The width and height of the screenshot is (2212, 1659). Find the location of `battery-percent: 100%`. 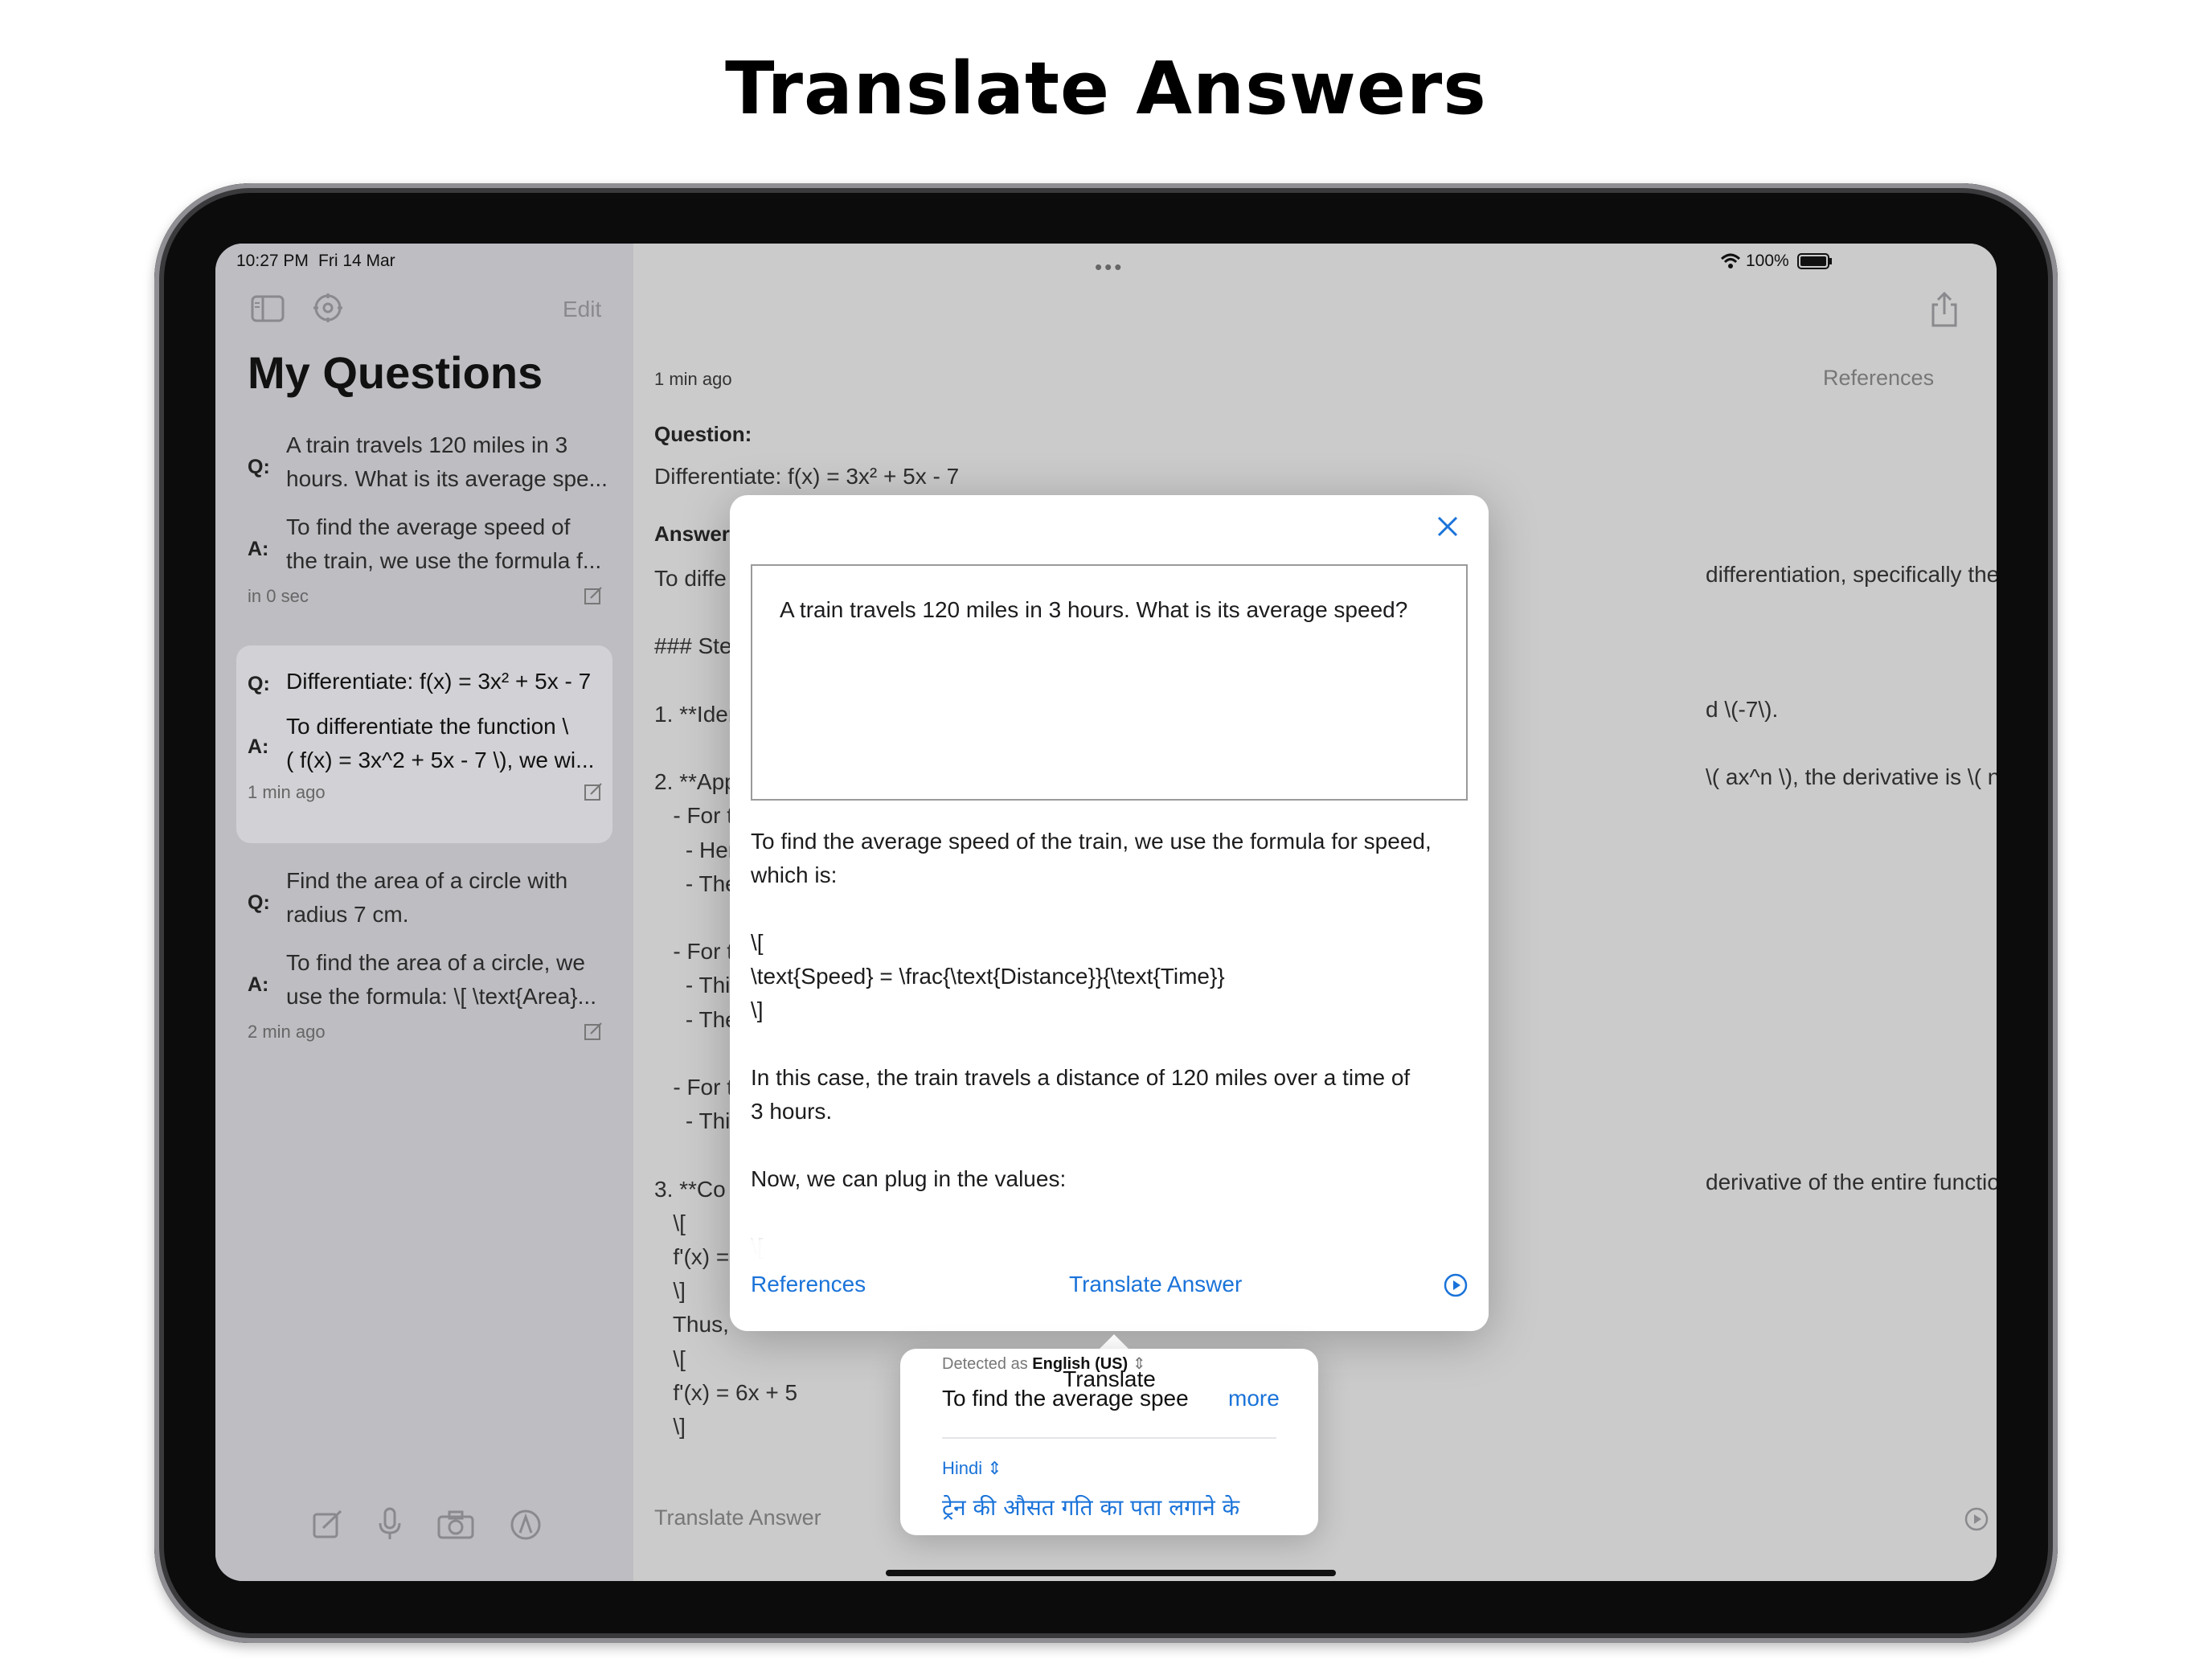

battery-percent: 100% is located at coordinates (1767, 261).